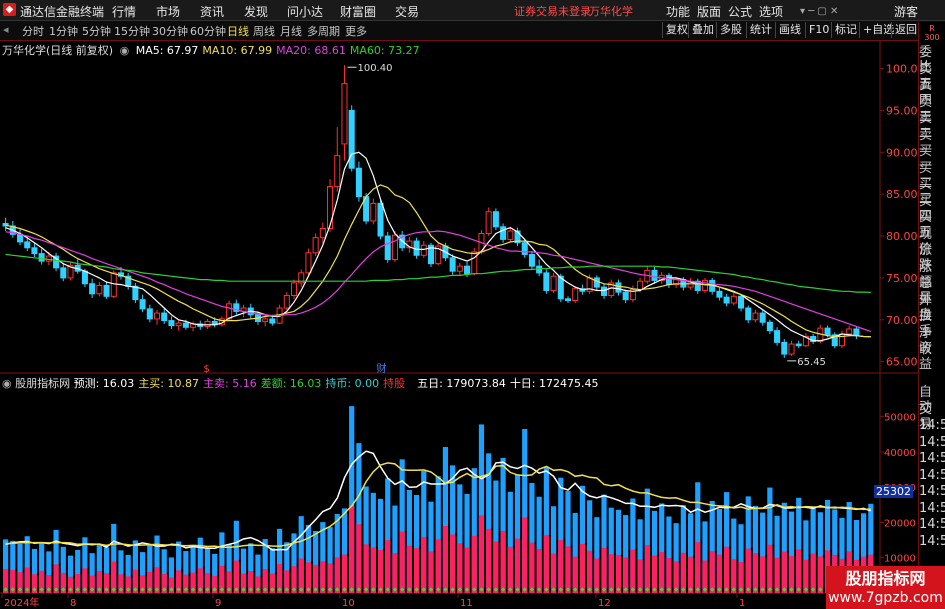  What do you see at coordinates (356, 31) in the screenshot?
I see `period-more: 更多` at bounding box center [356, 31].